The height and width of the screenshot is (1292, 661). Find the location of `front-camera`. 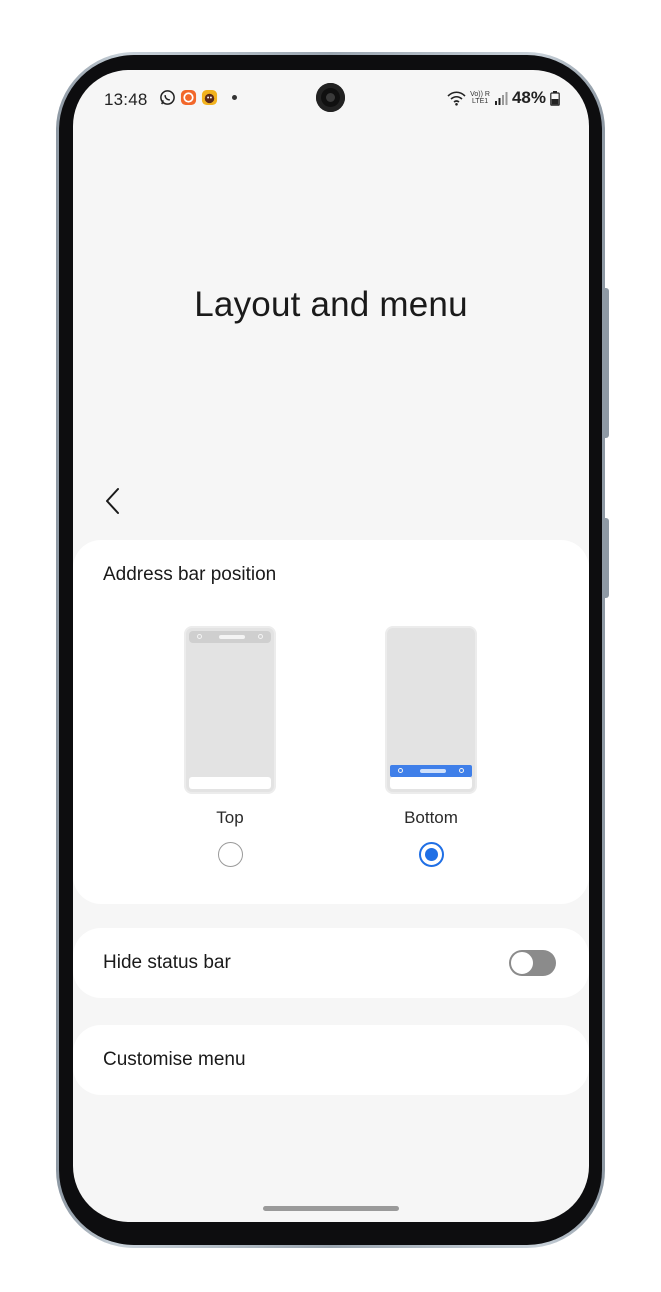

front-camera is located at coordinates (330, 97).